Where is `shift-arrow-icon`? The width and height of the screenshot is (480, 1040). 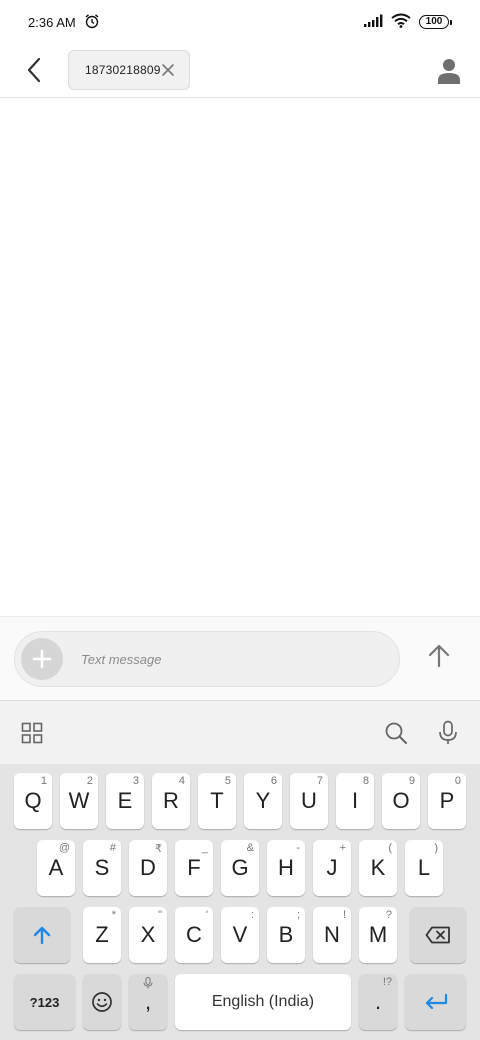 shift-arrow-icon is located at coordinates (42, 935).